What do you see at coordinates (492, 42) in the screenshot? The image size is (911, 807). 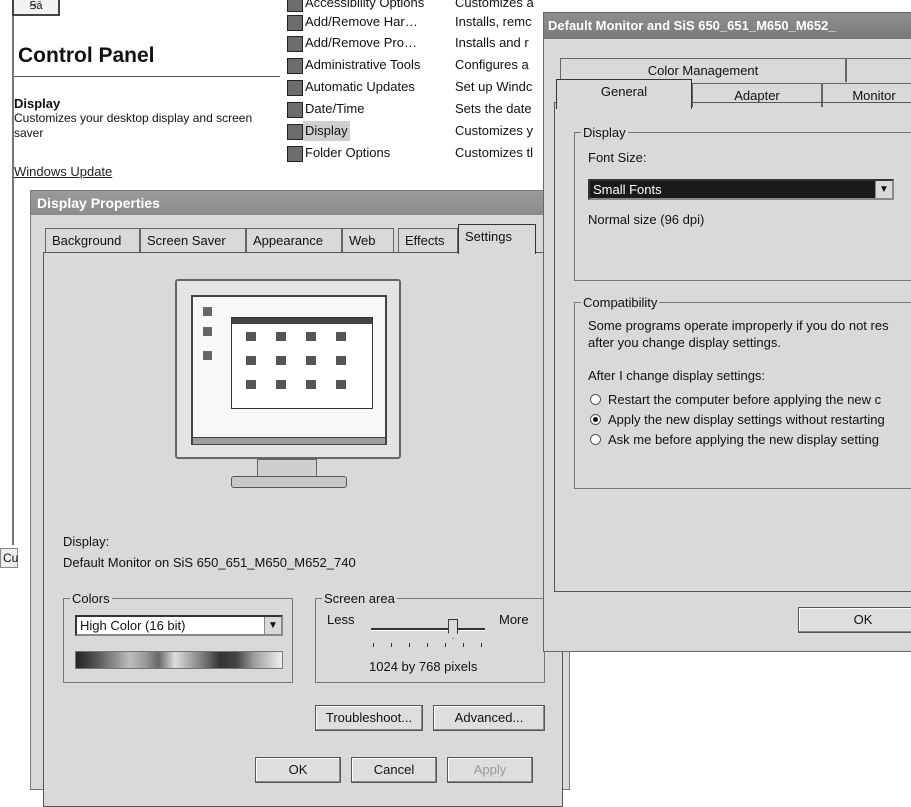 I see `item-description: Installs and r` at bounding box center [492, 42].